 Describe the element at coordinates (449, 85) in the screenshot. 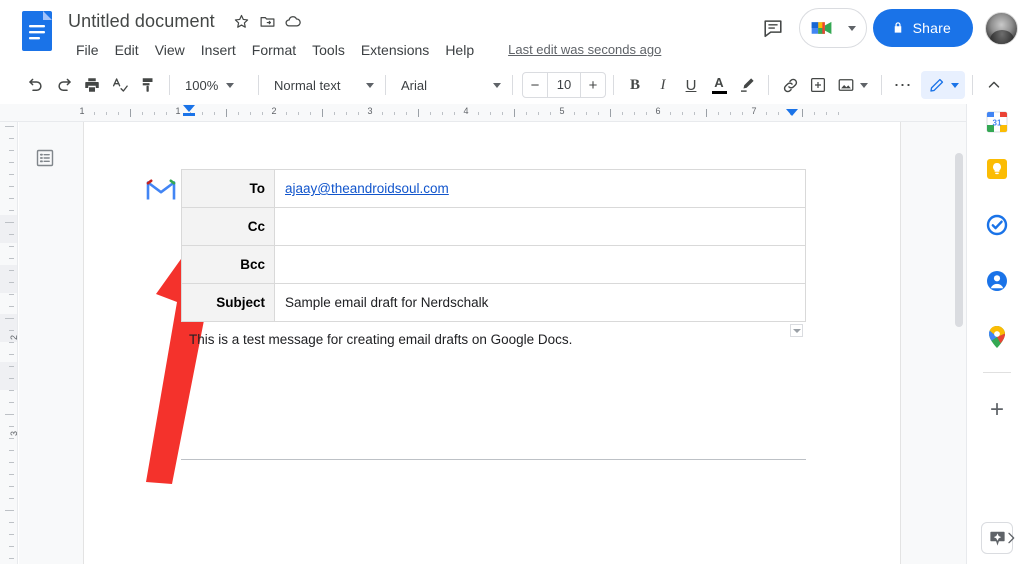

I see `font-family-selector: Arial` at that location.